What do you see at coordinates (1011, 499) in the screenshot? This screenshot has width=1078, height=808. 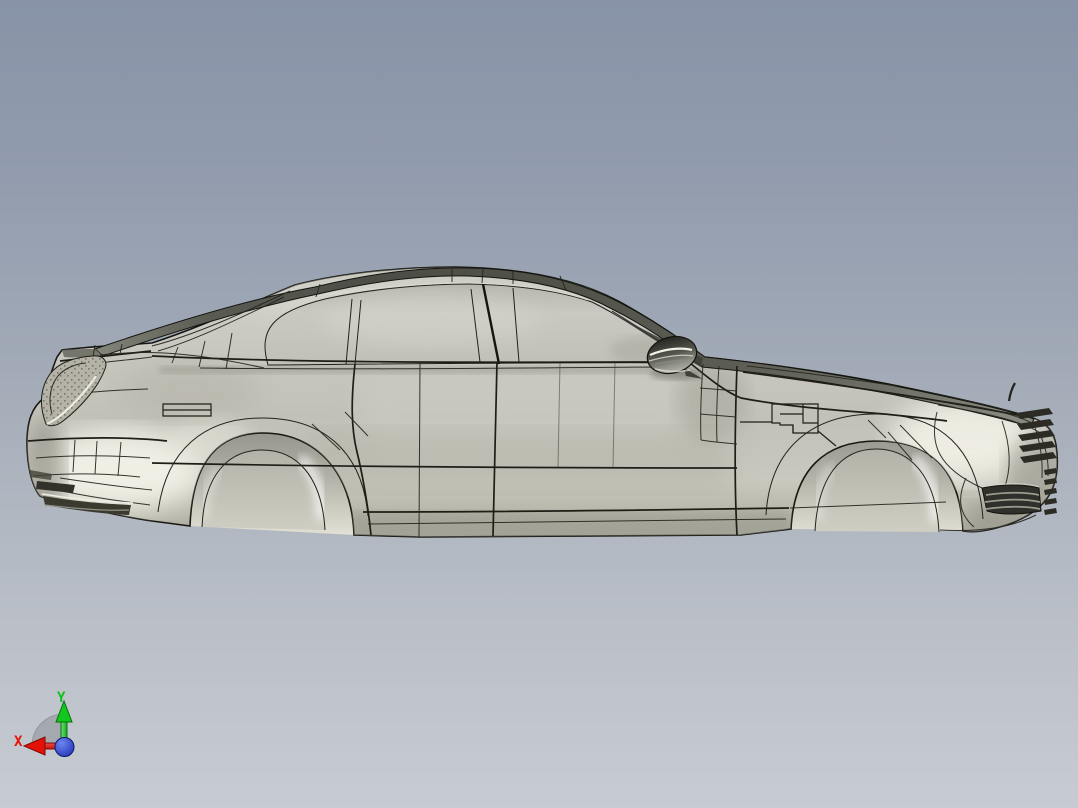 I see `front-bumper-intake` at bounding box center [1011, 499].